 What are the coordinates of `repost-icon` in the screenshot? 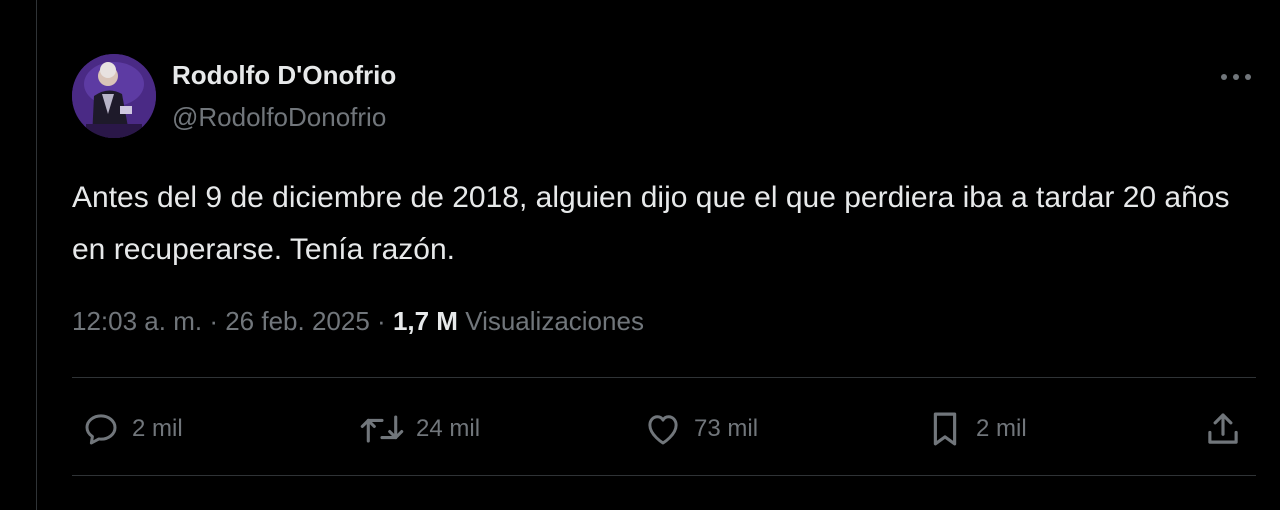 It's located at (382, 429).